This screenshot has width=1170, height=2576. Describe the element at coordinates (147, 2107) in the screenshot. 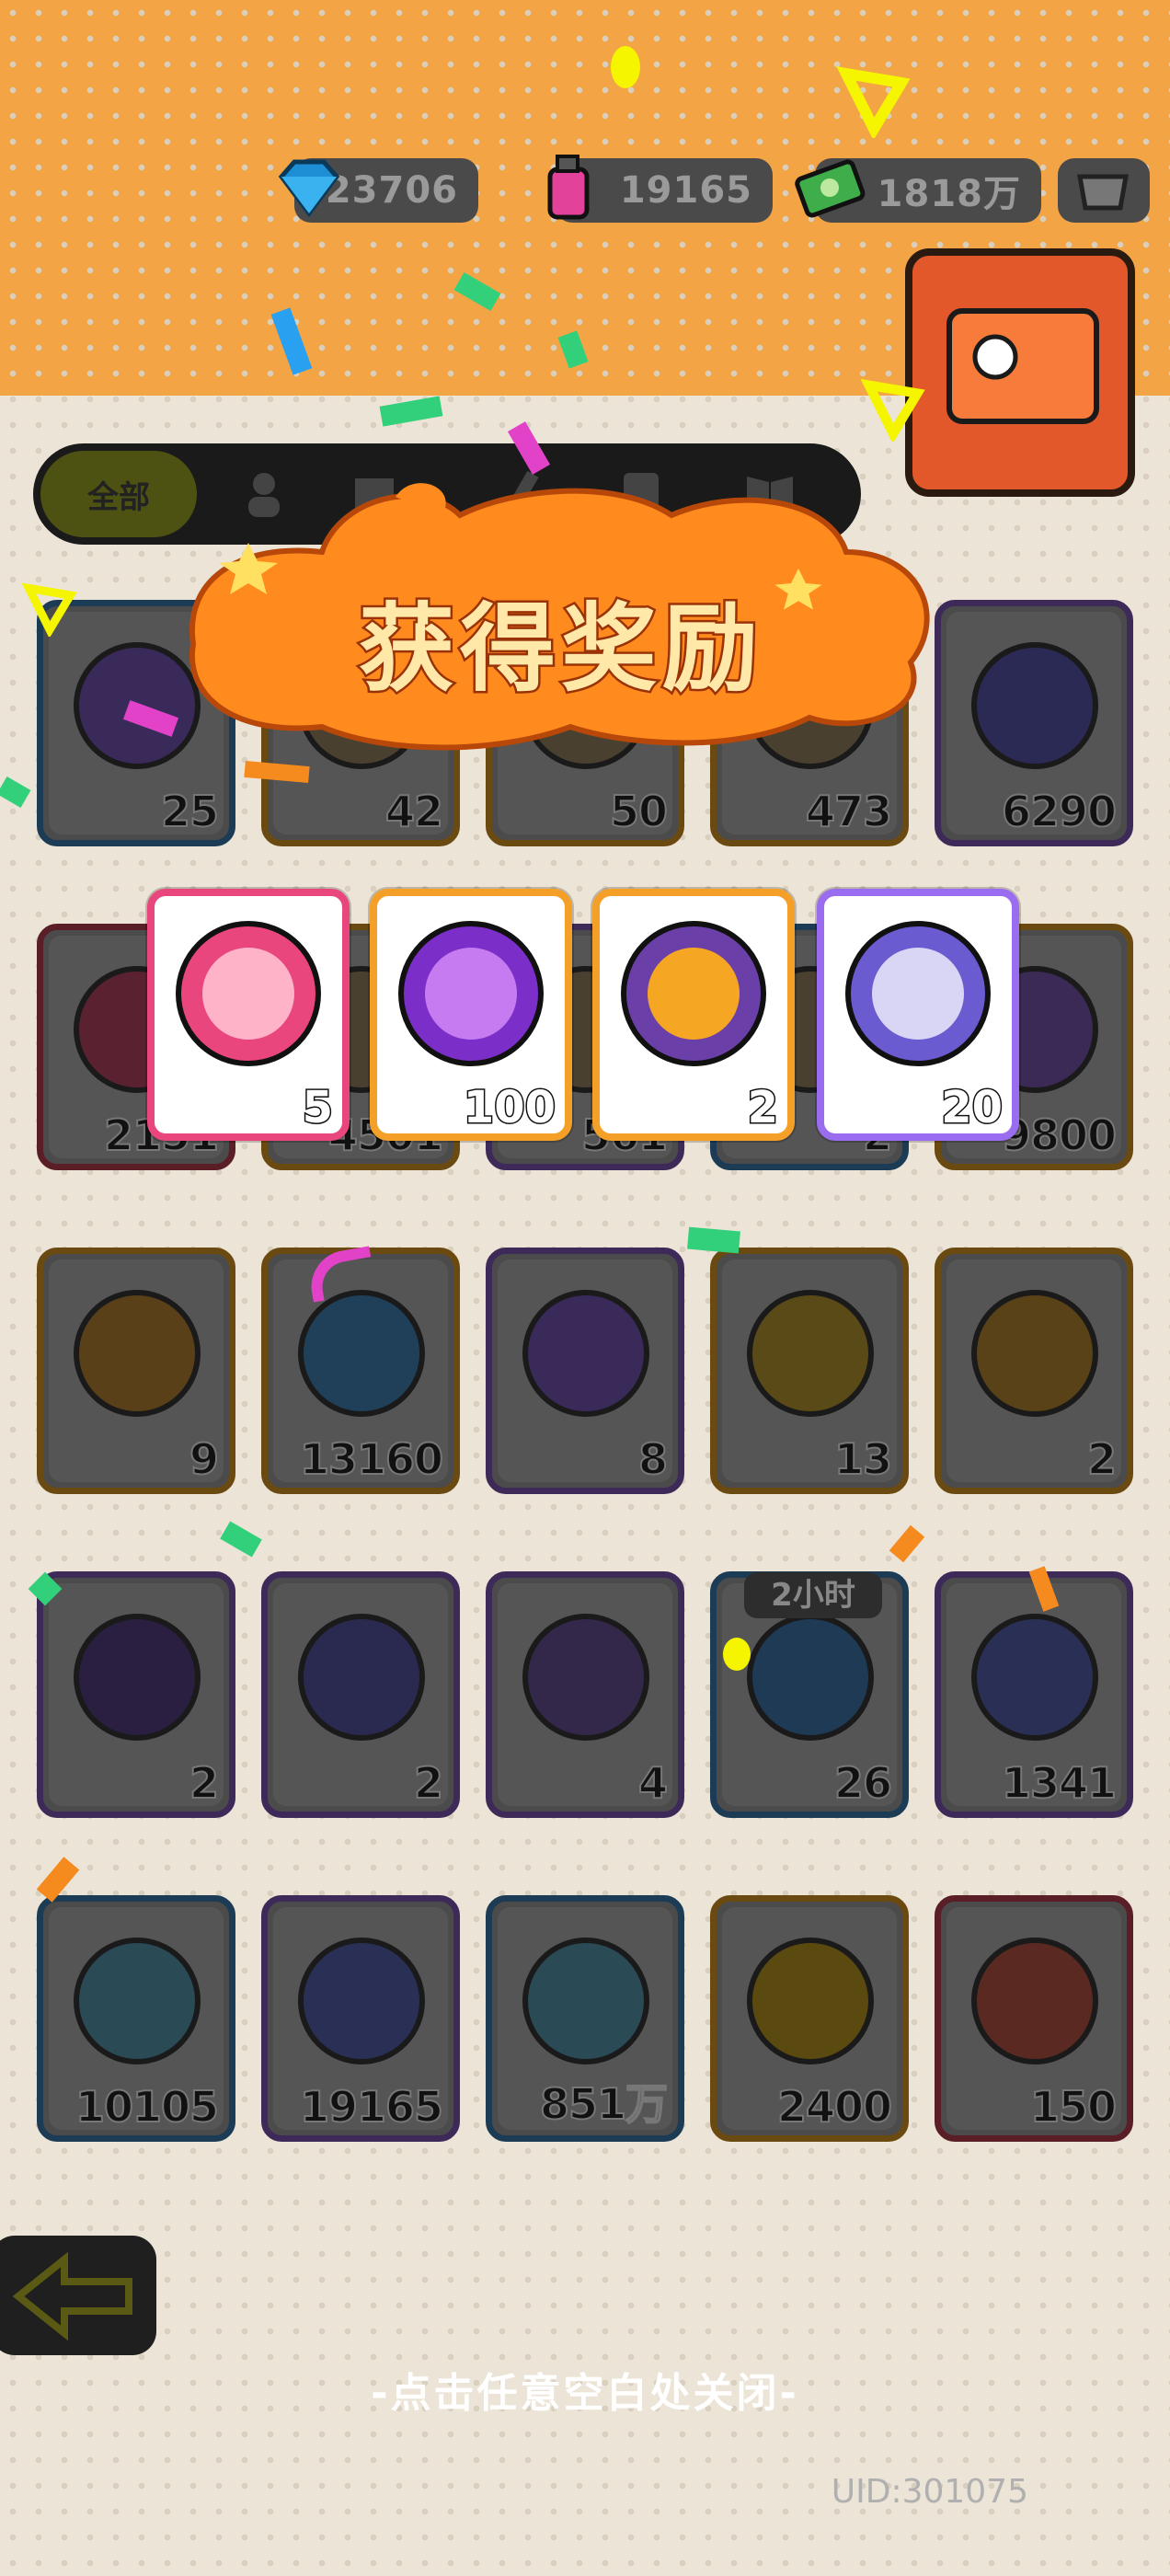

I see `item-count: 10105` at that location.